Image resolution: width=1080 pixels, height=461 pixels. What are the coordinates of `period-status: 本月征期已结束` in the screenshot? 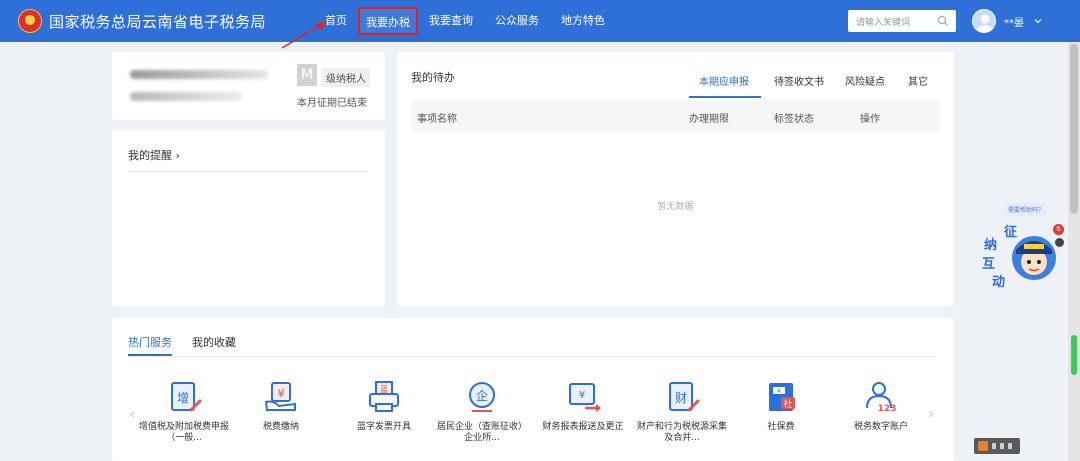 It's located at (332, 103).